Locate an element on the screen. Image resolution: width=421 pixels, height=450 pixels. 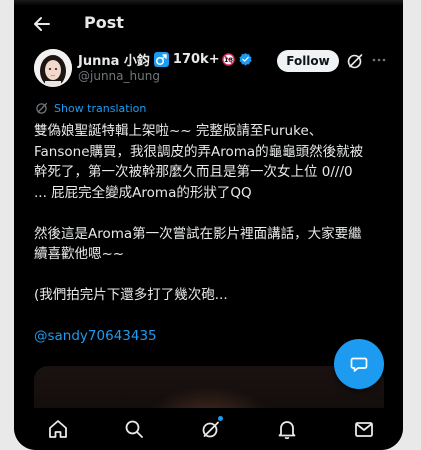
more-options-icon is located at coordinates (379, 60).